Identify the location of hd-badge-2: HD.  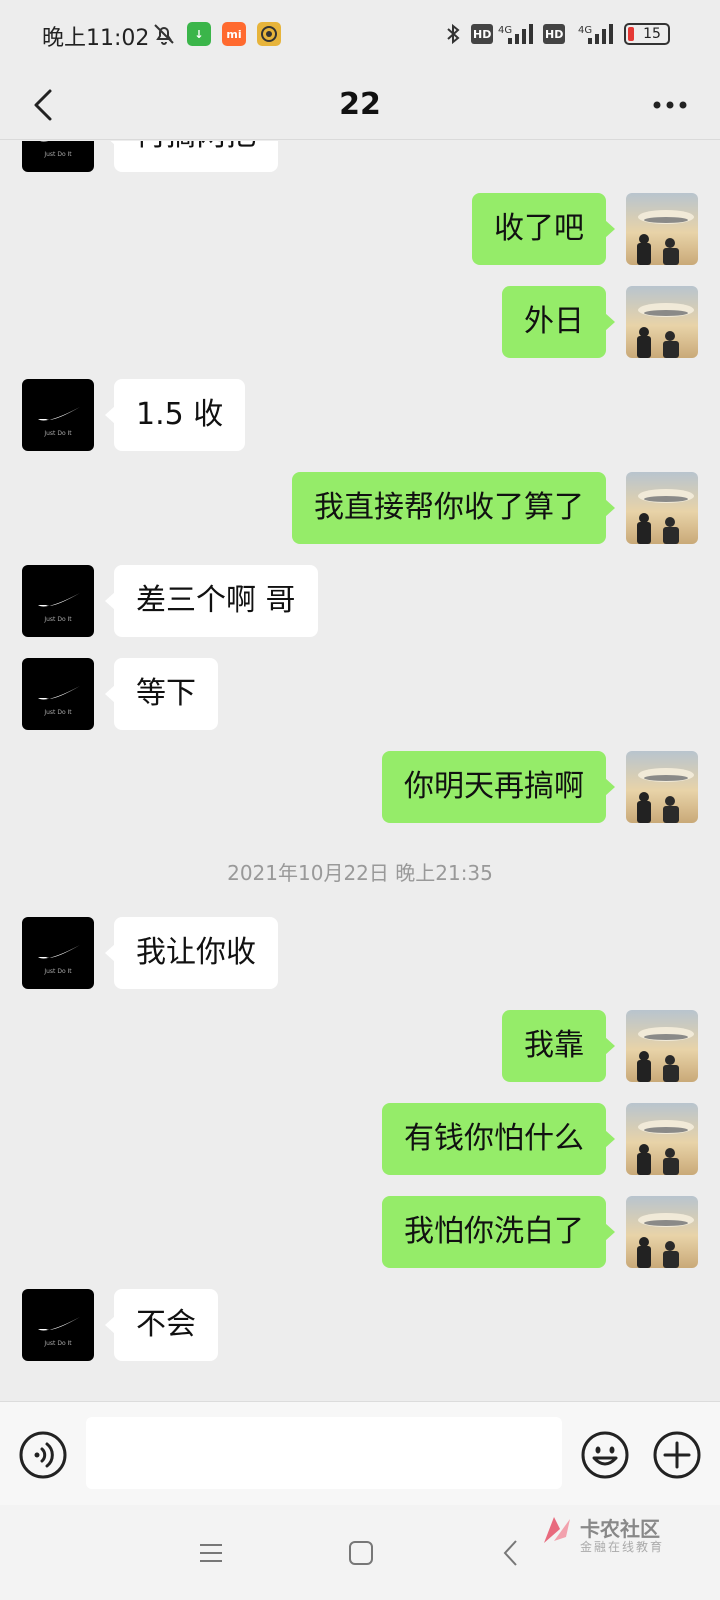
(554, 34).